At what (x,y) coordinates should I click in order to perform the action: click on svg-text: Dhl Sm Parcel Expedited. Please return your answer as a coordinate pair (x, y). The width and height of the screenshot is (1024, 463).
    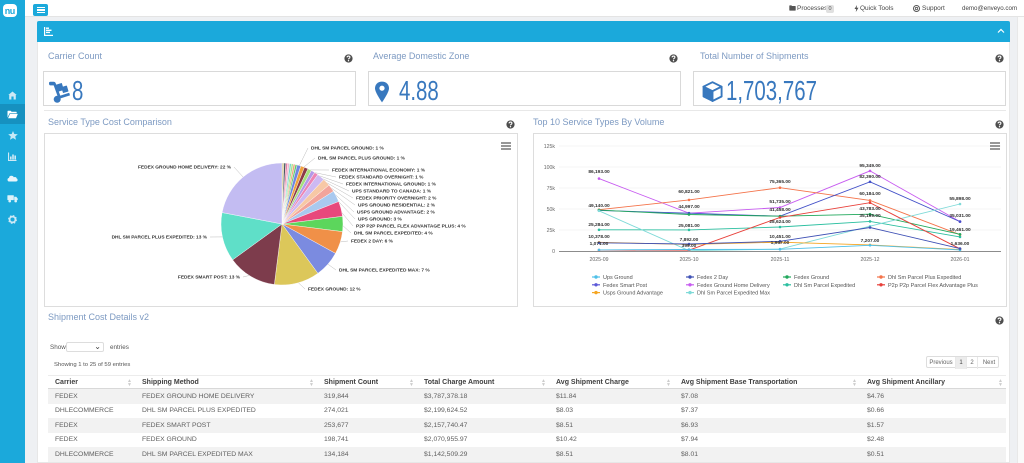
    Looking at the image, I should click on (824, 286).